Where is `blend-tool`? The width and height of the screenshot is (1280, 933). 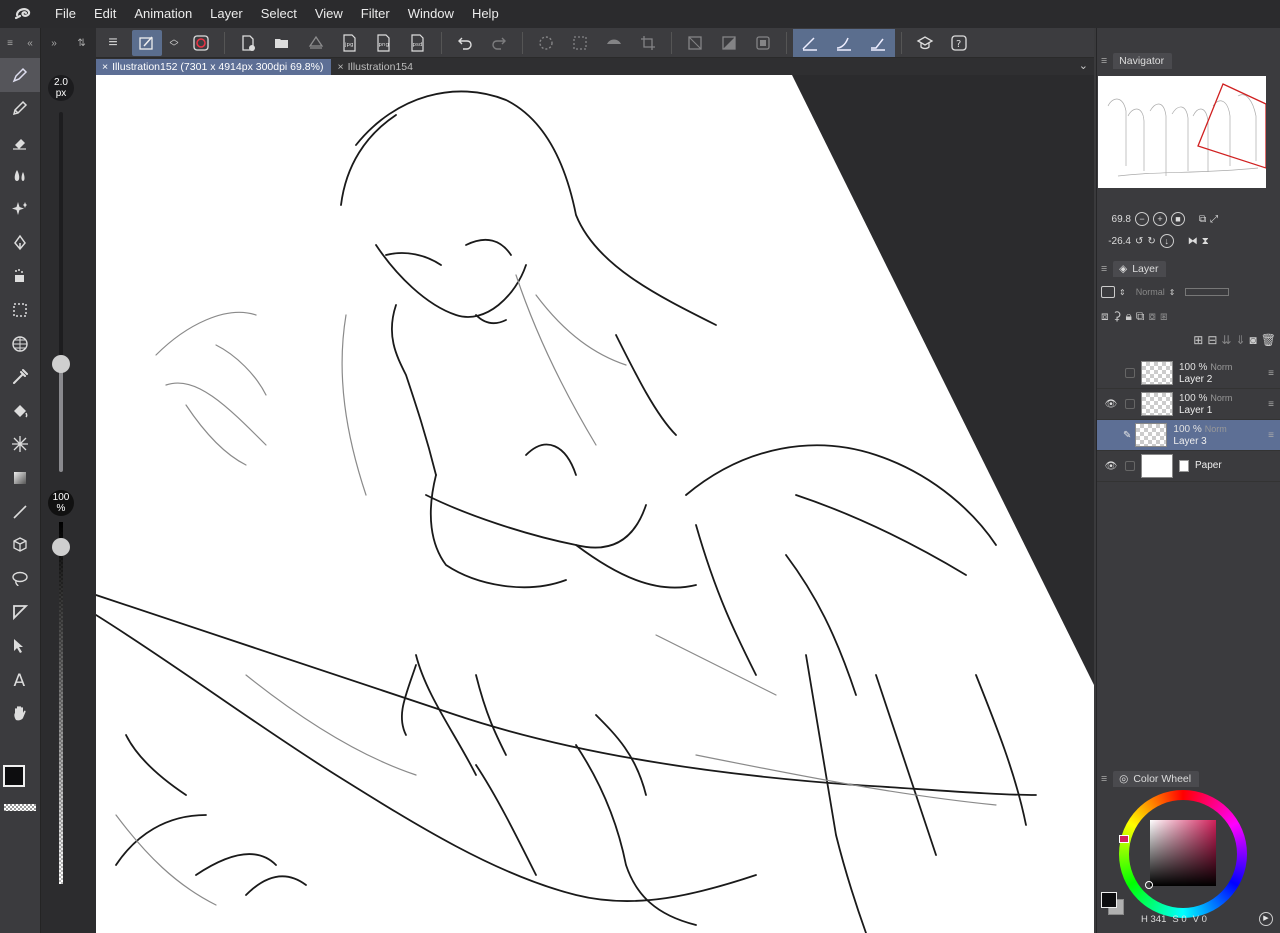
blend-tool is located at coordinates (20, 176).